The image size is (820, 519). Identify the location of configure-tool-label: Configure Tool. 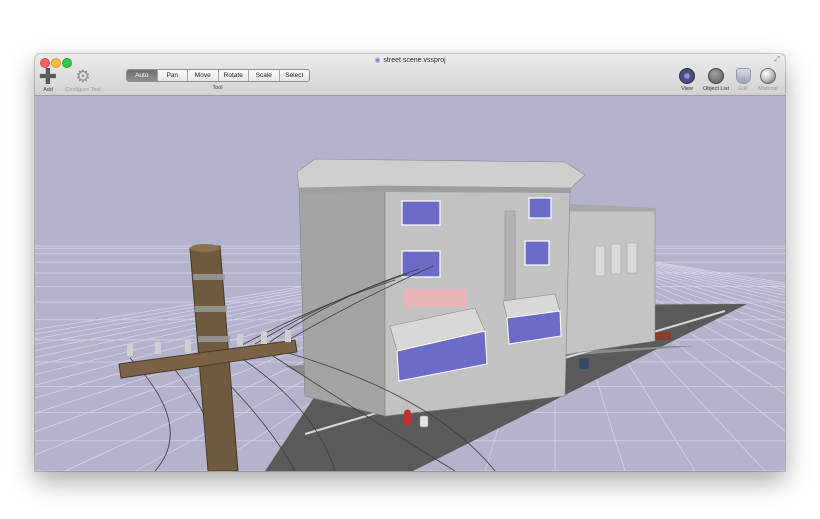
(83, 90).